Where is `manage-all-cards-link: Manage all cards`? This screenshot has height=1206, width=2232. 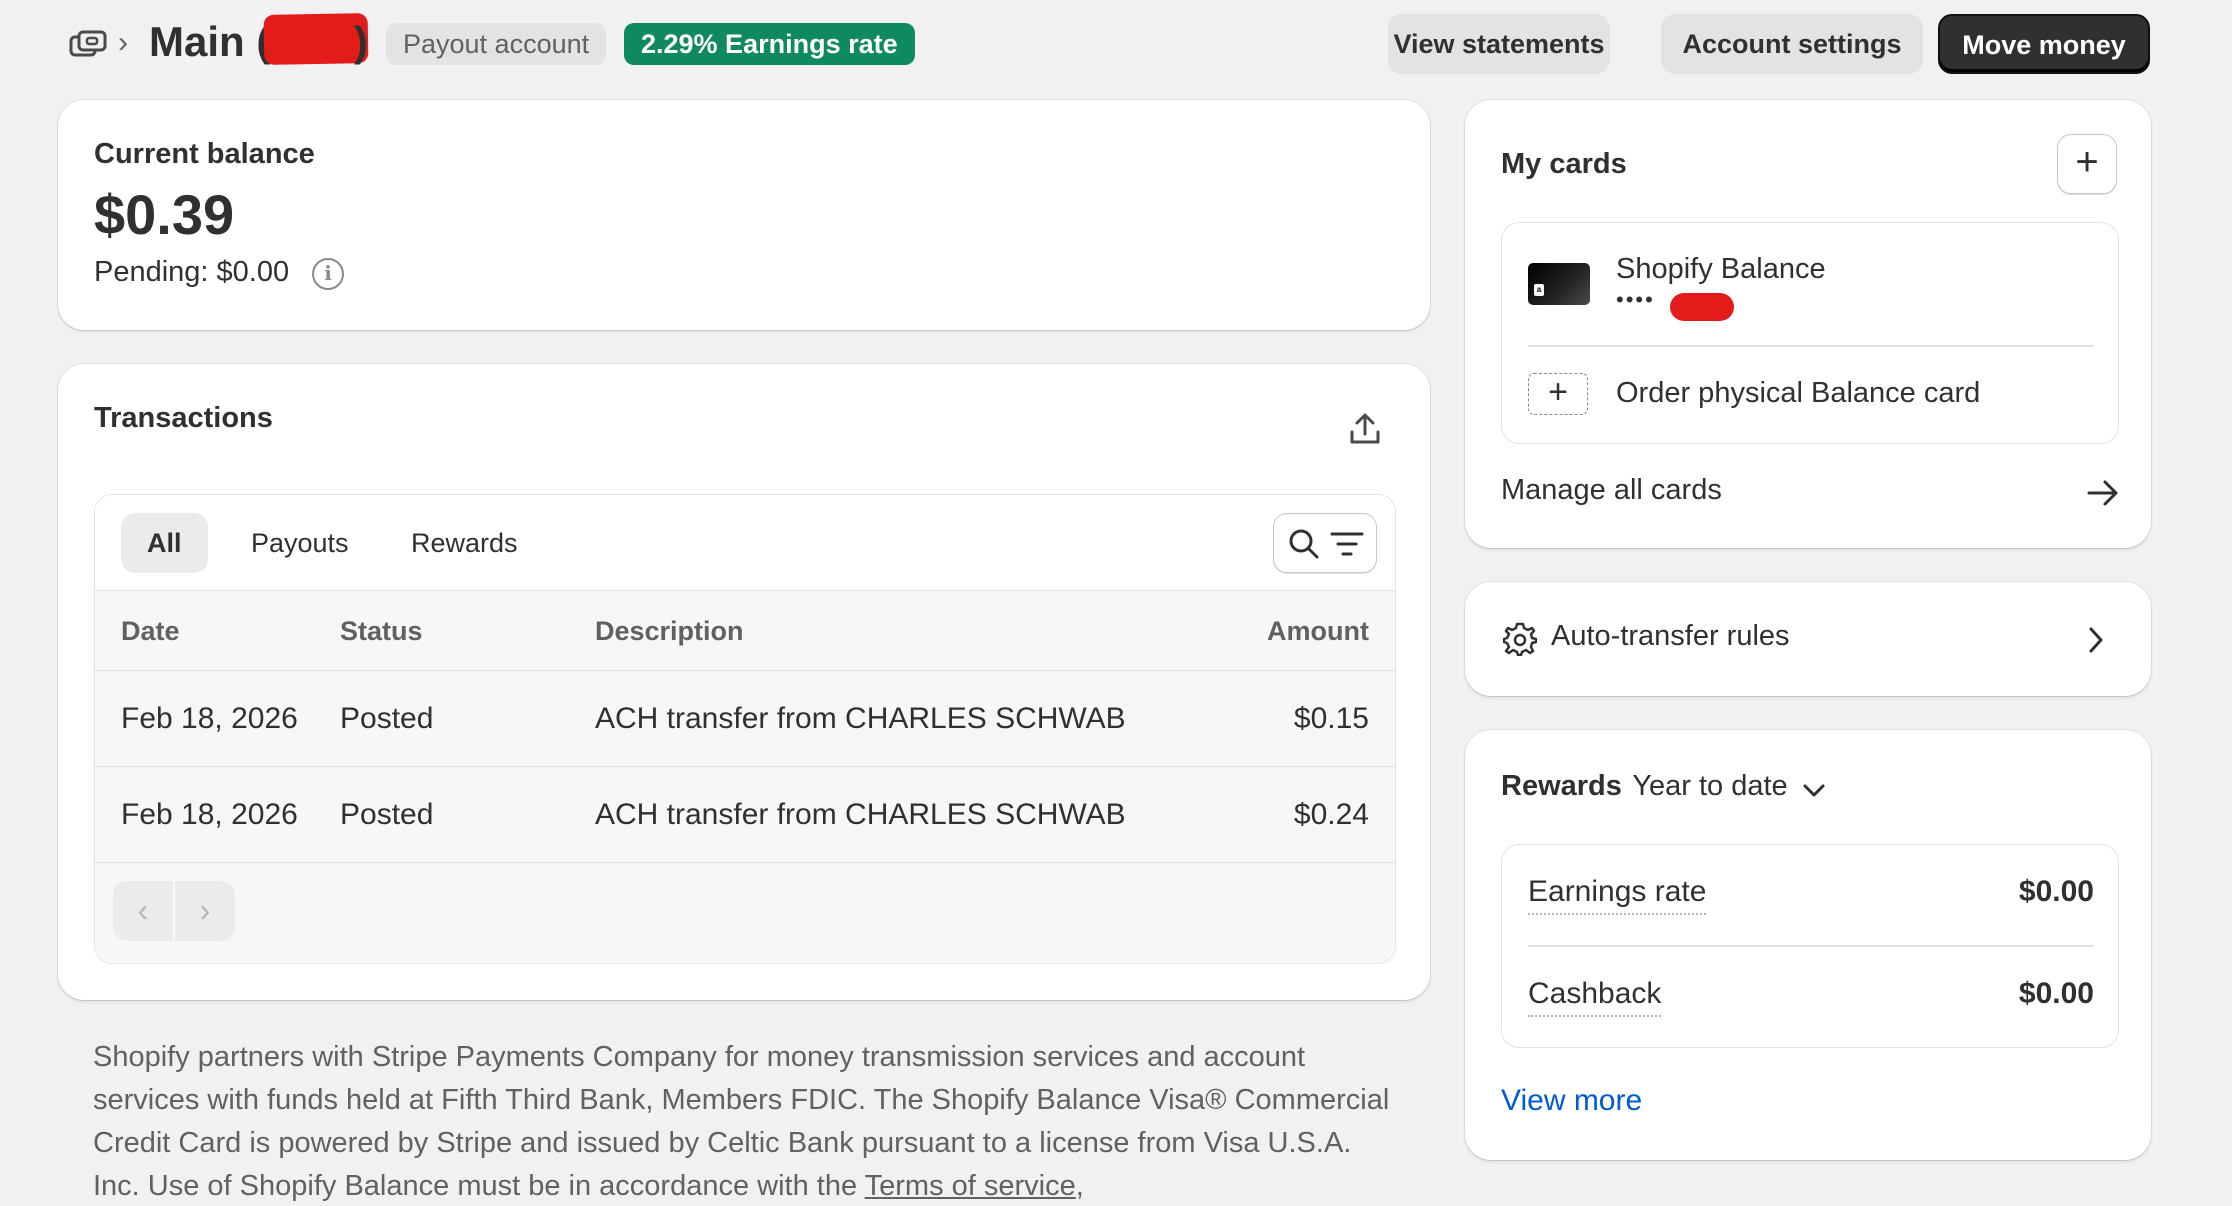
manage-all-cards-link: Manage all cards is located at coordinates (1810, 494).